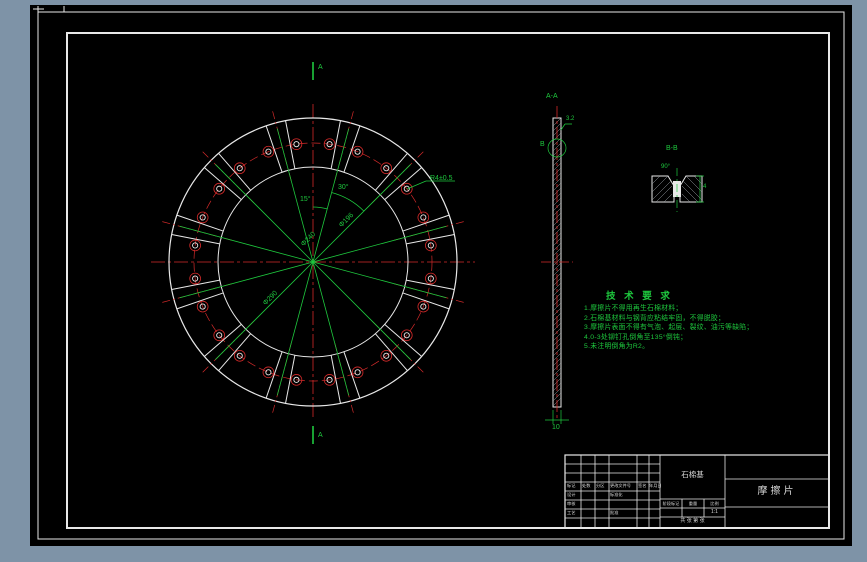 The height and width of the screenshot is (562, 867). What do you see at coordinates (617, 347) in the screenshot?
I see `tech-req-item: 5.未注明倒角为R2。` at bounding box center [617, 347].